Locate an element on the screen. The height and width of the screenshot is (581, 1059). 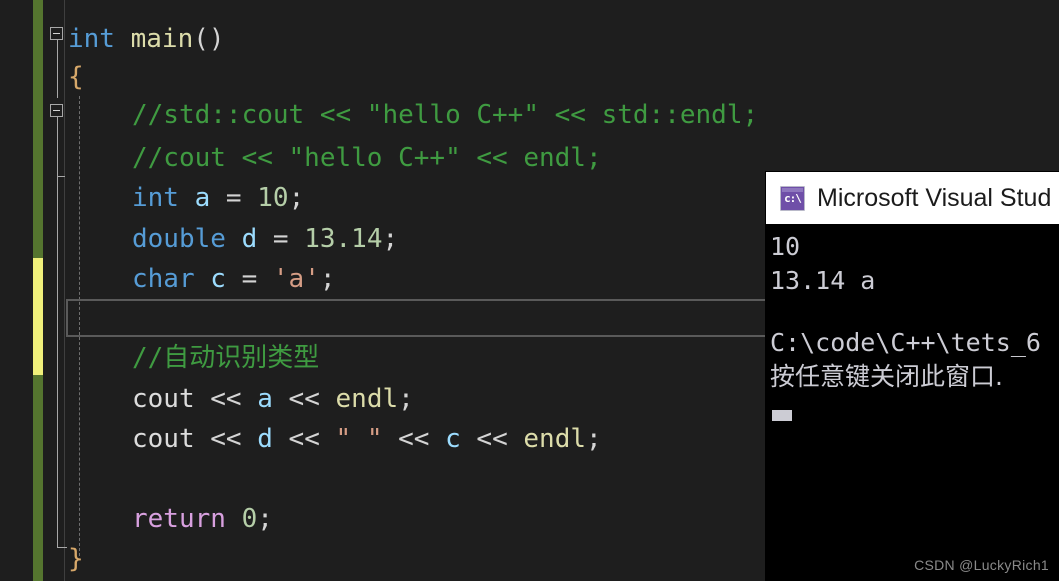
console-line: 13.14 a is located at coordinates (823, 280).